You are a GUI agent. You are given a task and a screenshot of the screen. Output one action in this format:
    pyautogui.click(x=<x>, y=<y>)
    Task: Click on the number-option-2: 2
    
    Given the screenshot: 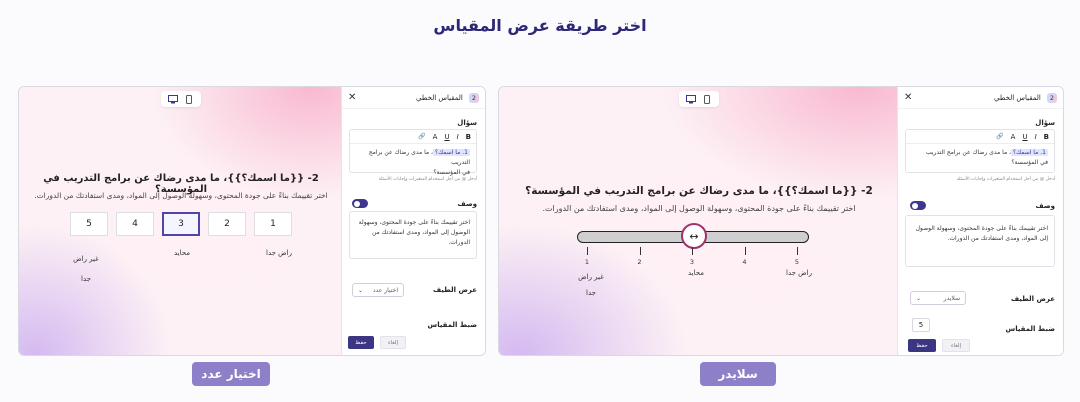 What is the action you would take?
    pyautogui.click(x=227, y=224)
    